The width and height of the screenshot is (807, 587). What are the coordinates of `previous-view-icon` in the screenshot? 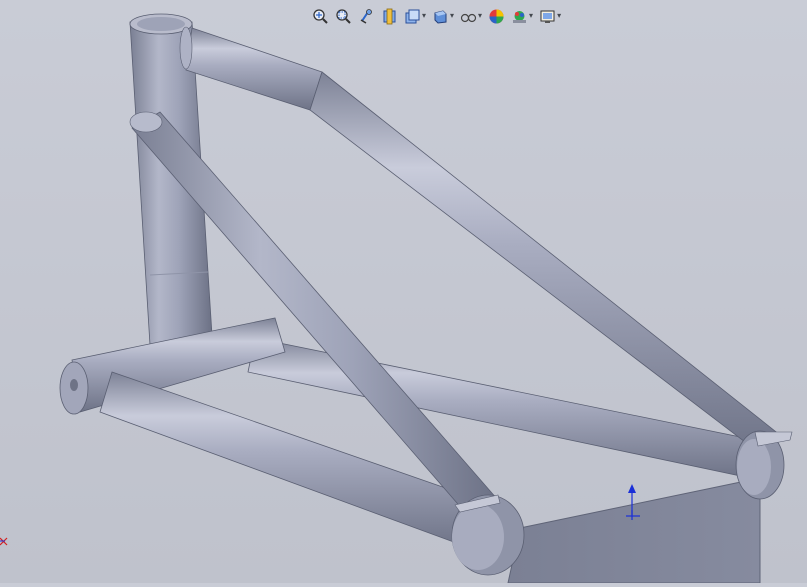 It's located at (366, 16).